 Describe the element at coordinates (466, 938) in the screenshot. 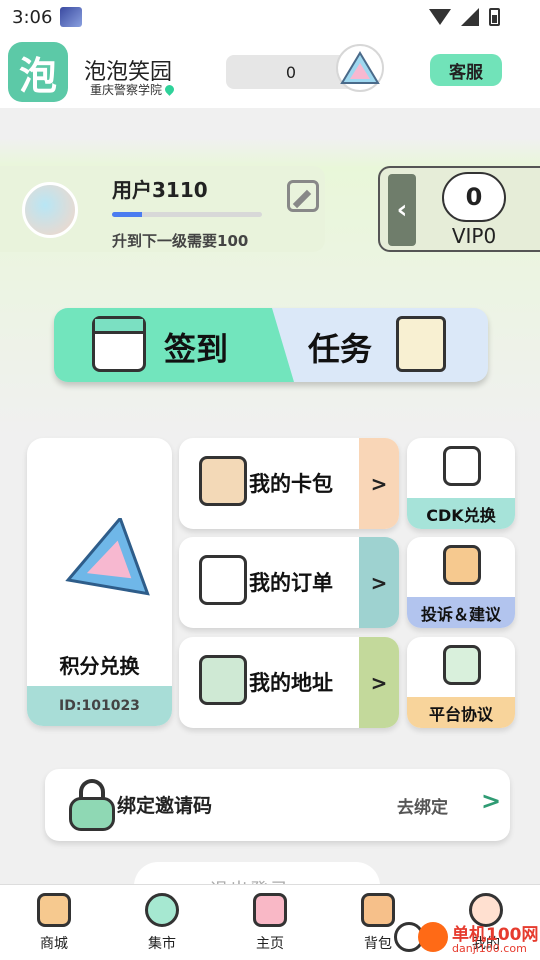

I see `watermark: 单机100网 danji100.com` at that location.